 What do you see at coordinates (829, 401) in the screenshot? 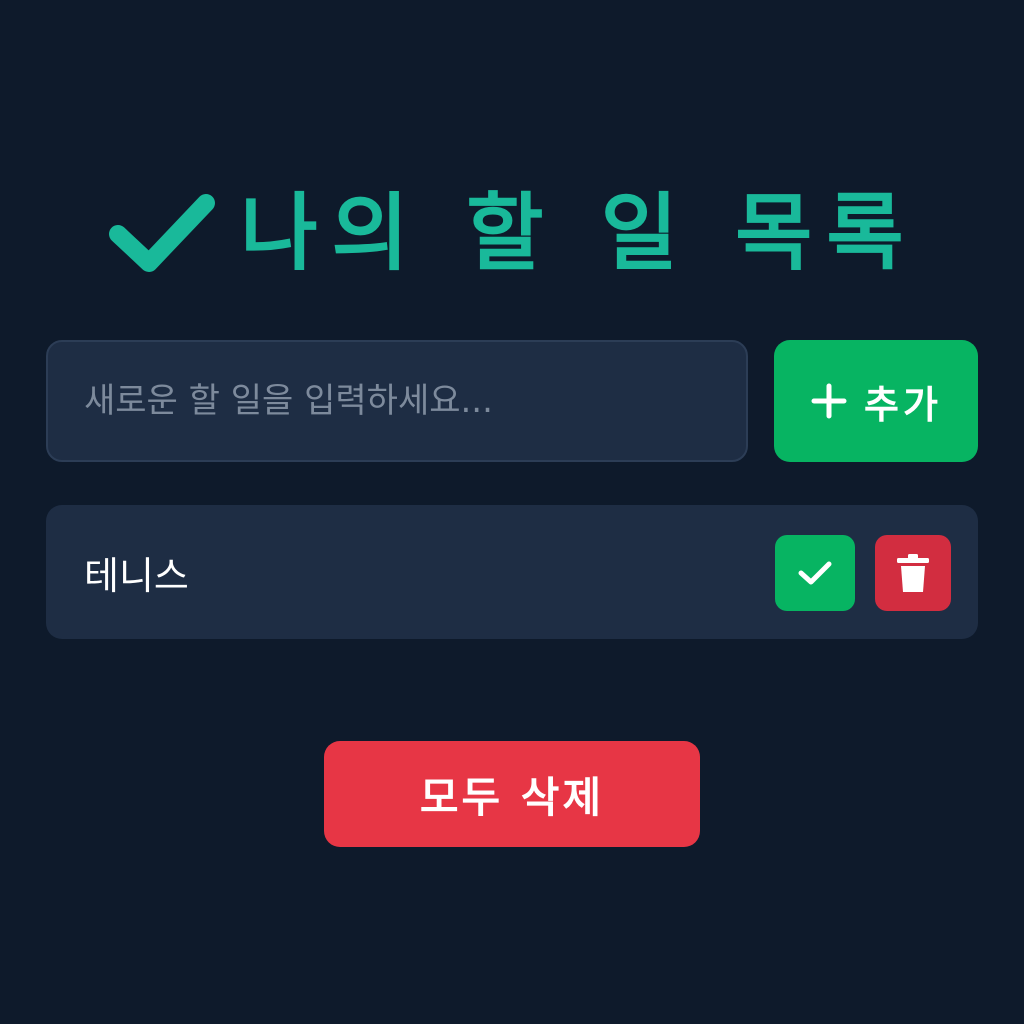
I see `plus-icon` at bounding box center [829, 401].